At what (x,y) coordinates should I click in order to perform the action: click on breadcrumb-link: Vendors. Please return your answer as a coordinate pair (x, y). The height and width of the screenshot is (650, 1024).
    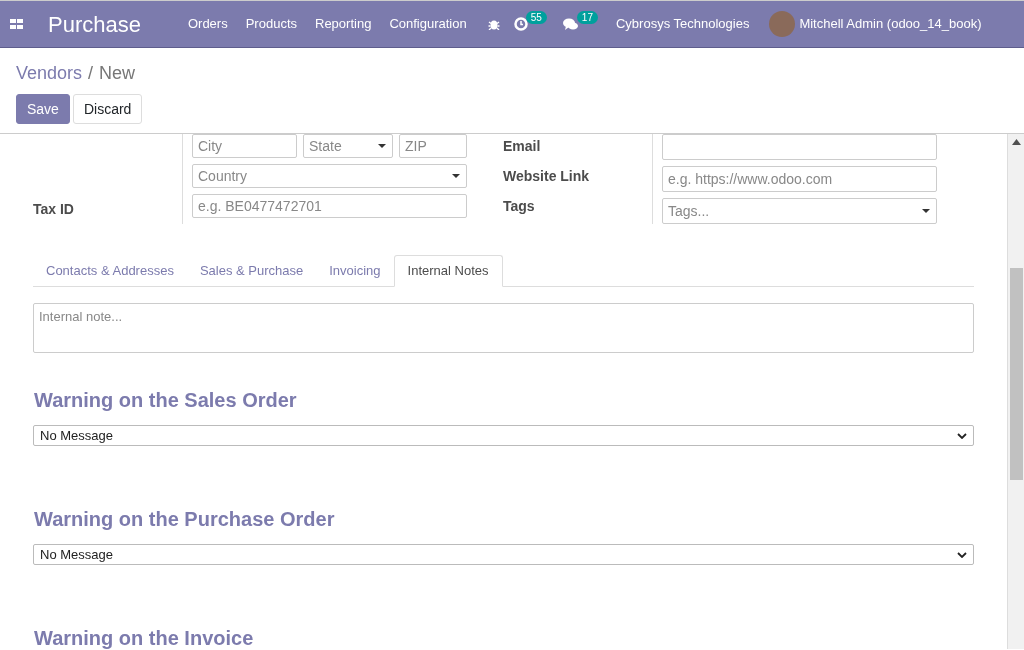
    Looking at the image, I should click on (49, 71).